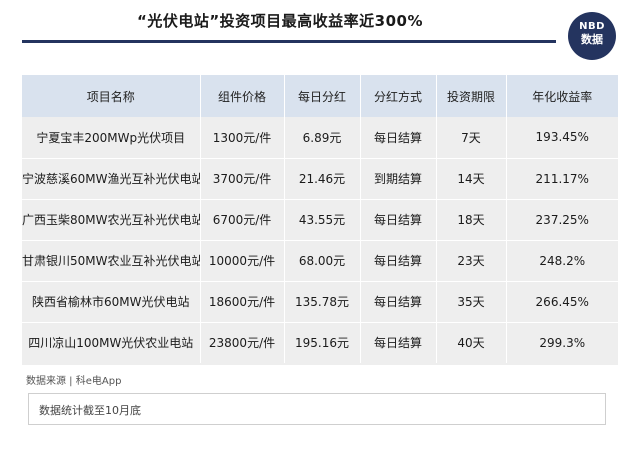  I want to click on cell-daily-dividend: 6.89元, so click(322, 137).